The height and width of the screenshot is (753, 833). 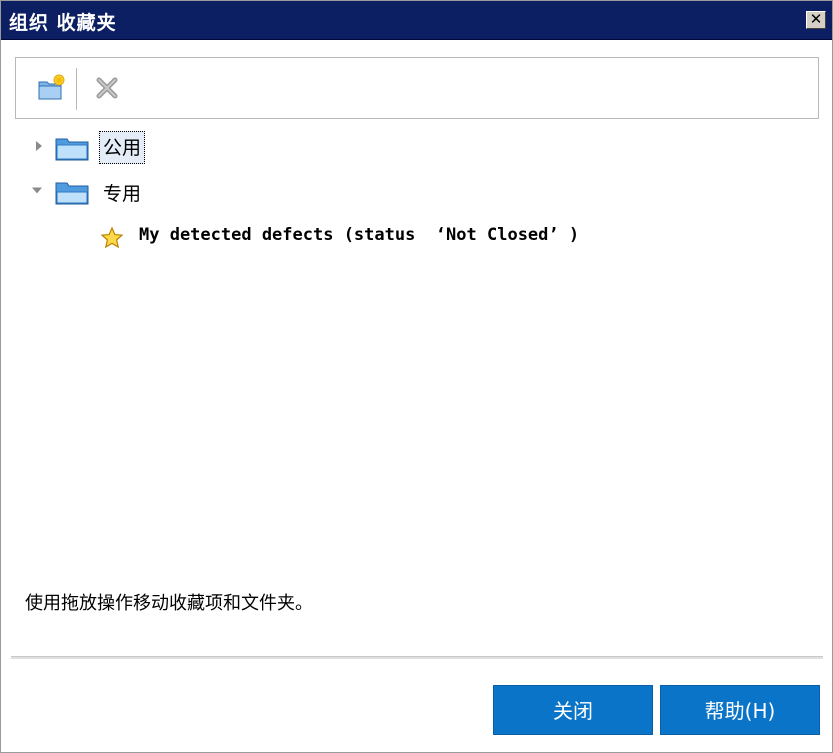 I want to click on tree-node-public: 公用, so click(x=127, y=147).